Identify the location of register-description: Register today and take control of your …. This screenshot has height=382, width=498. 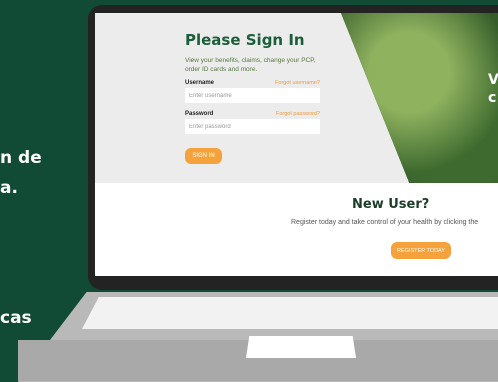
(385, 222).